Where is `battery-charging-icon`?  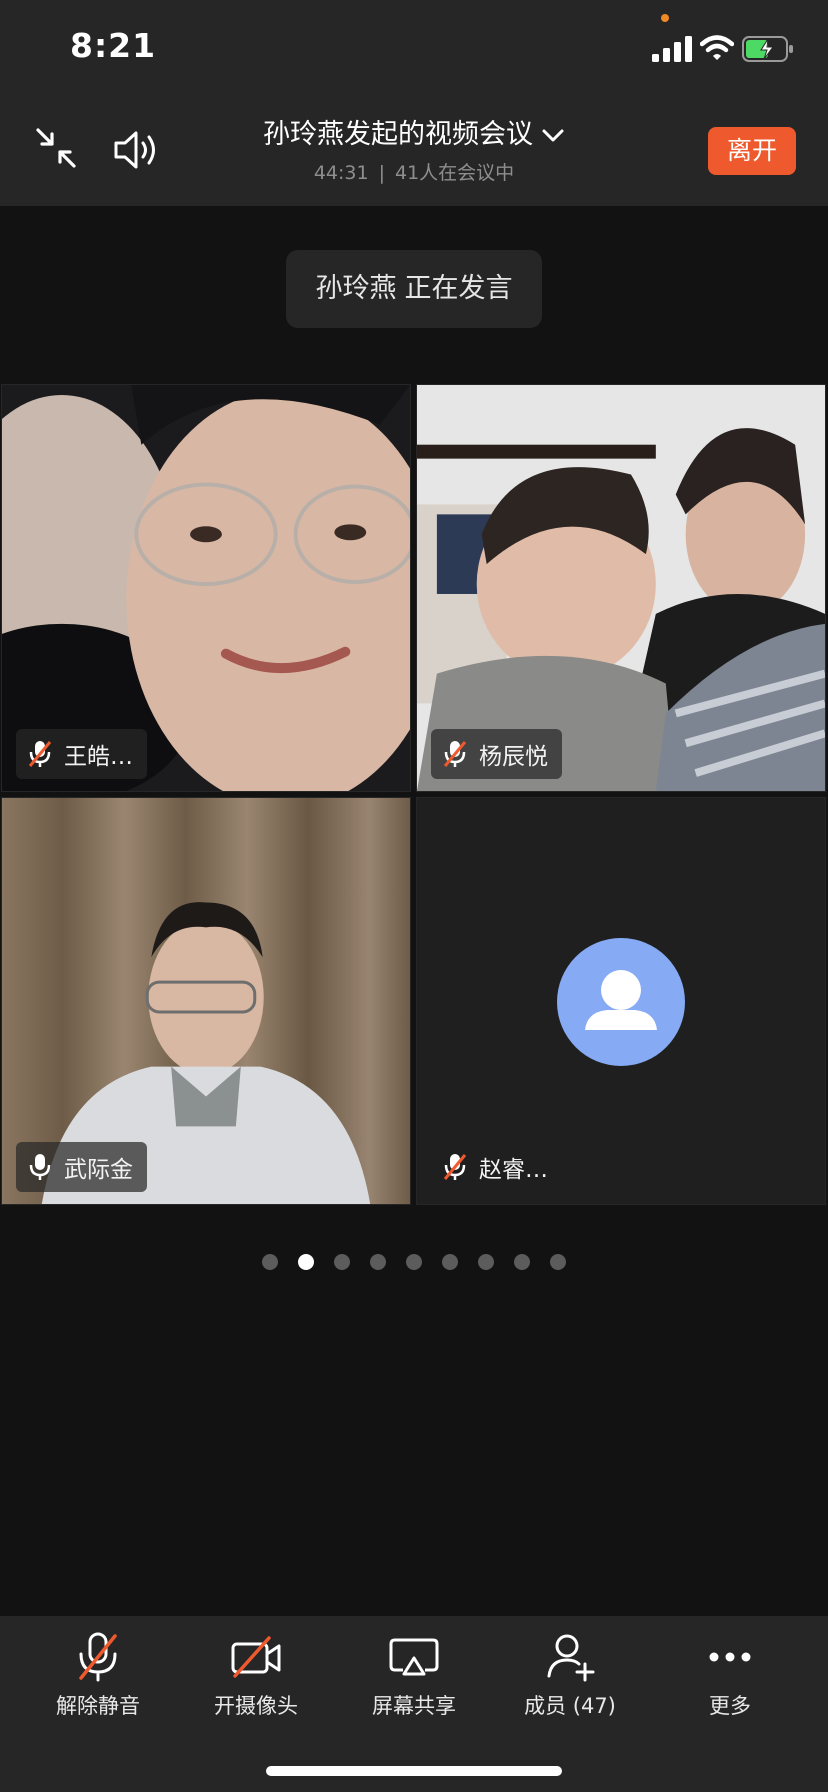
battery-charging-icon is located at coordinates (767, 49).